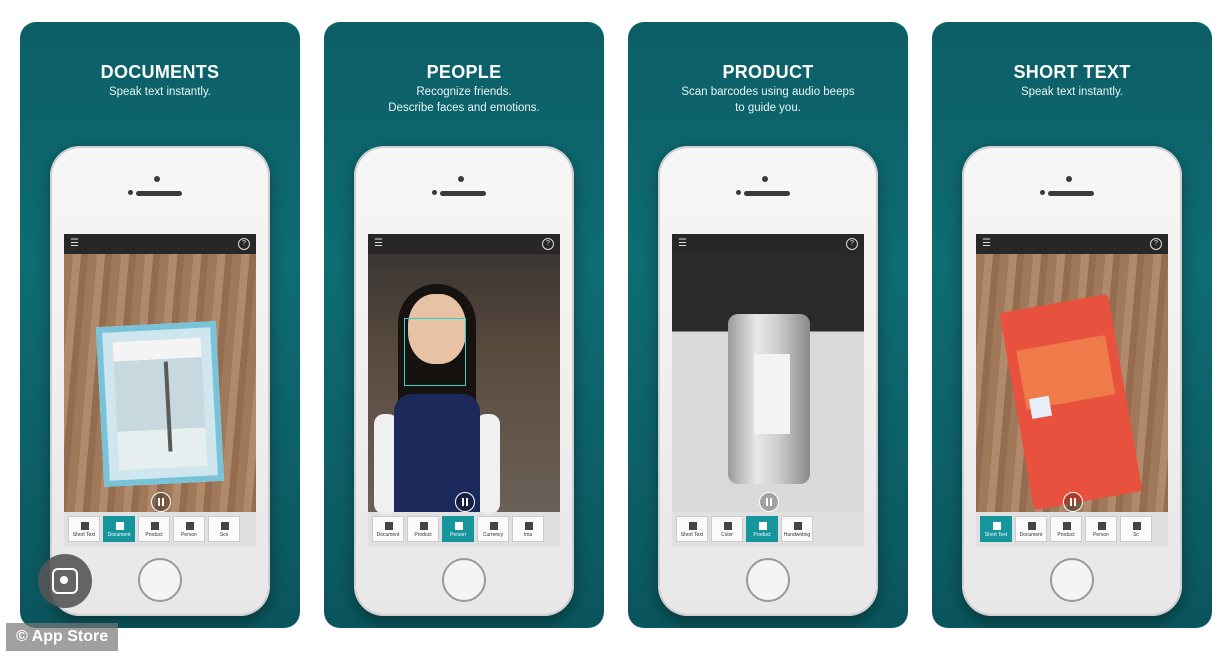  I want to click on mode-image: Ima, so click(528, 529).